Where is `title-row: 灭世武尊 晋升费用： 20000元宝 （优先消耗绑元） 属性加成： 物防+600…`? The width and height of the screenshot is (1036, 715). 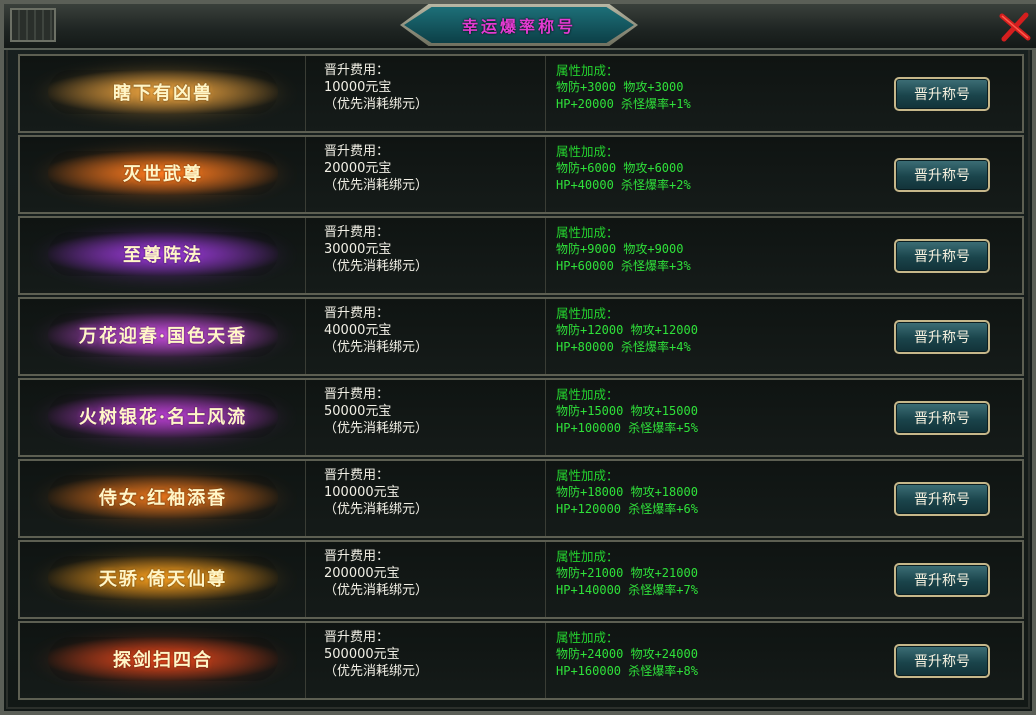
title-row: 灭世武尊 晋升费用： 20000元宝 （优先消耗绑元） 属性加成： 物防+600… is located at coordinates (521, 174).